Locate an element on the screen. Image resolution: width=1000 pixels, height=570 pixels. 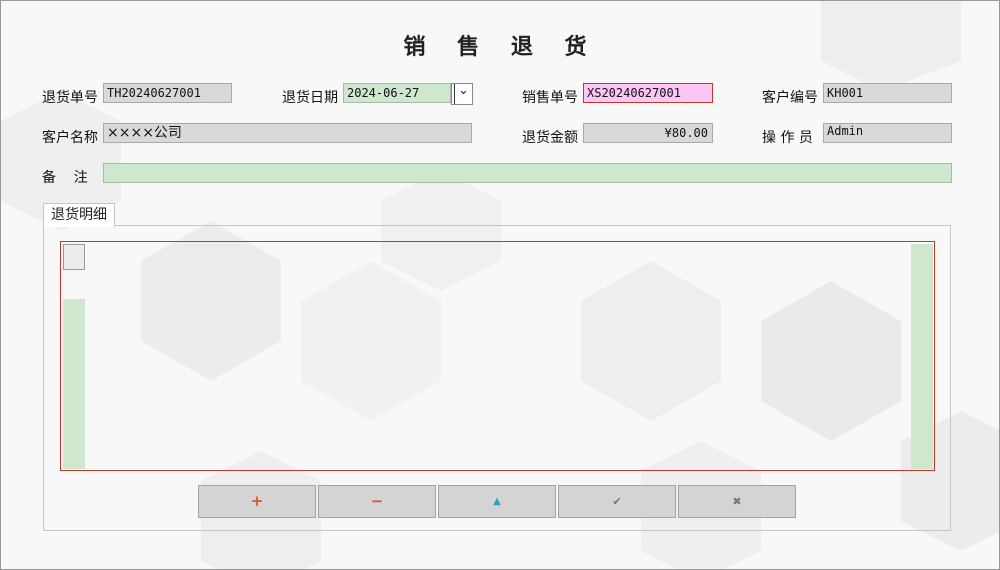
grid-vertical-scrollbar is located at coordinates (922, 356).